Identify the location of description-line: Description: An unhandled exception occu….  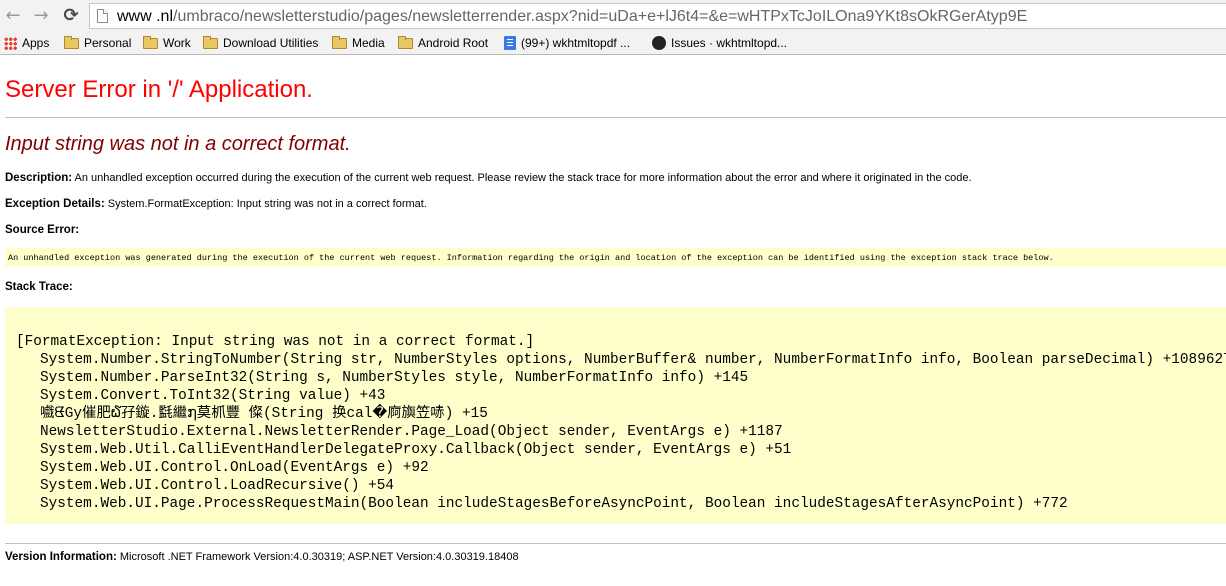
(488, 178).